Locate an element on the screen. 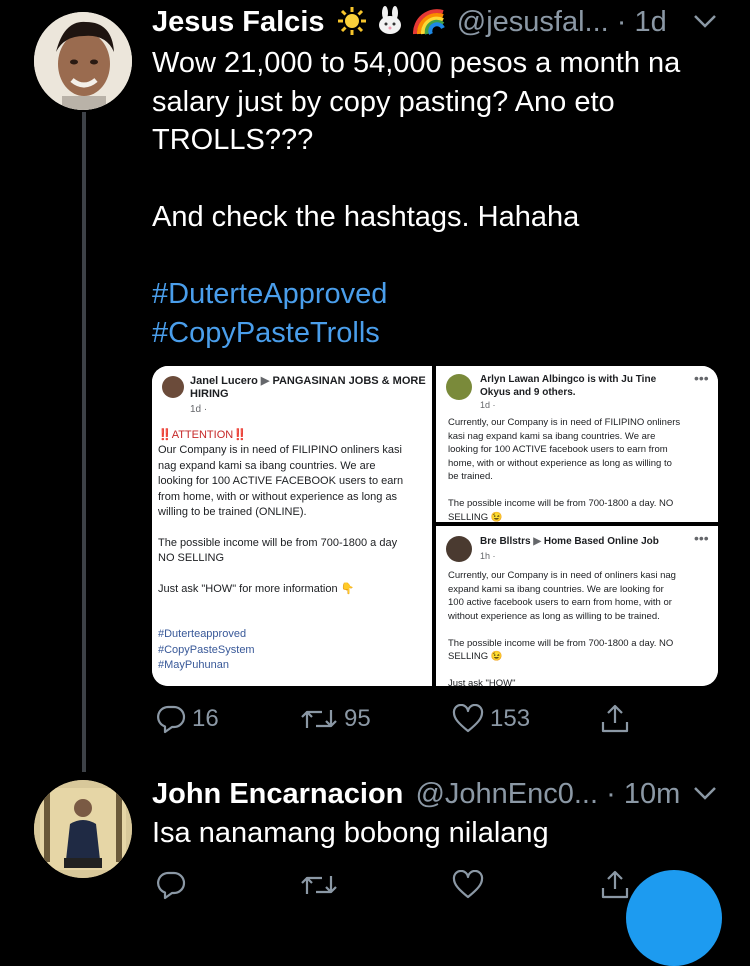 Image resolution: width=750 pixels, height=966 pixels. rabbit-emoji-icon is located at coordinates (390, 21).